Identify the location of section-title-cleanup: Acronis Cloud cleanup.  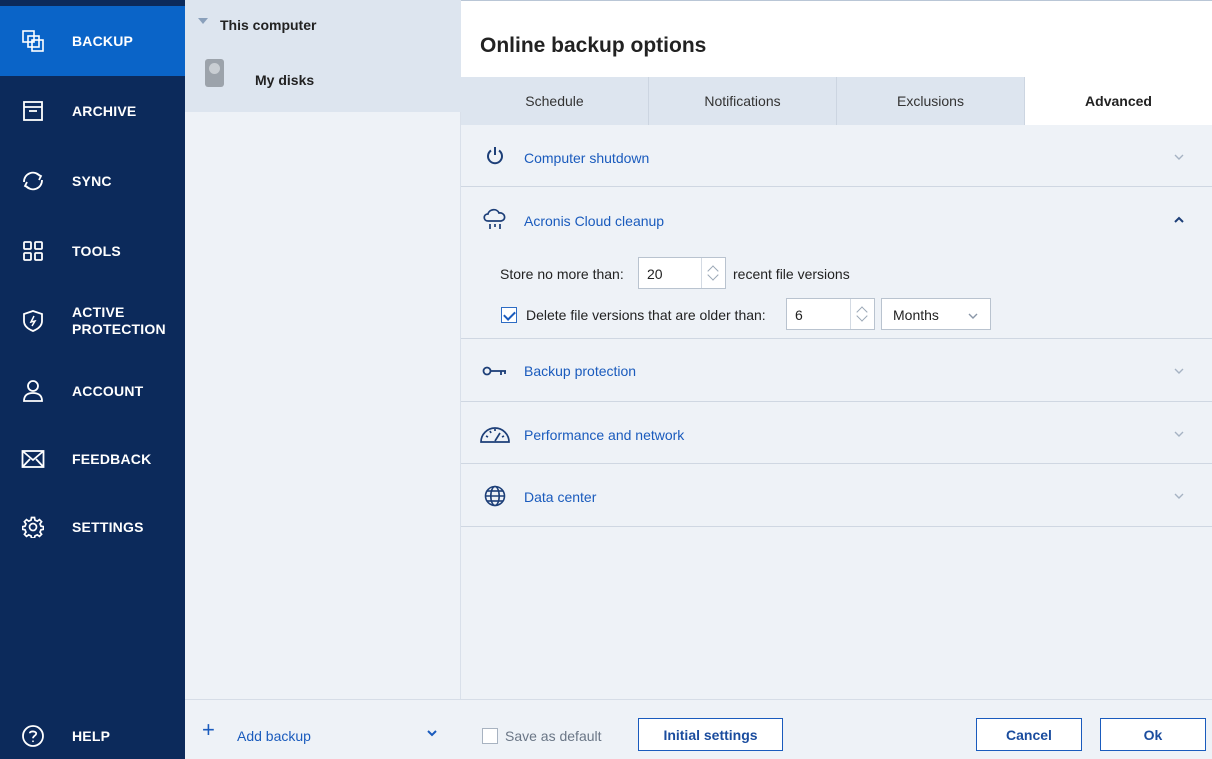
(594, 221).